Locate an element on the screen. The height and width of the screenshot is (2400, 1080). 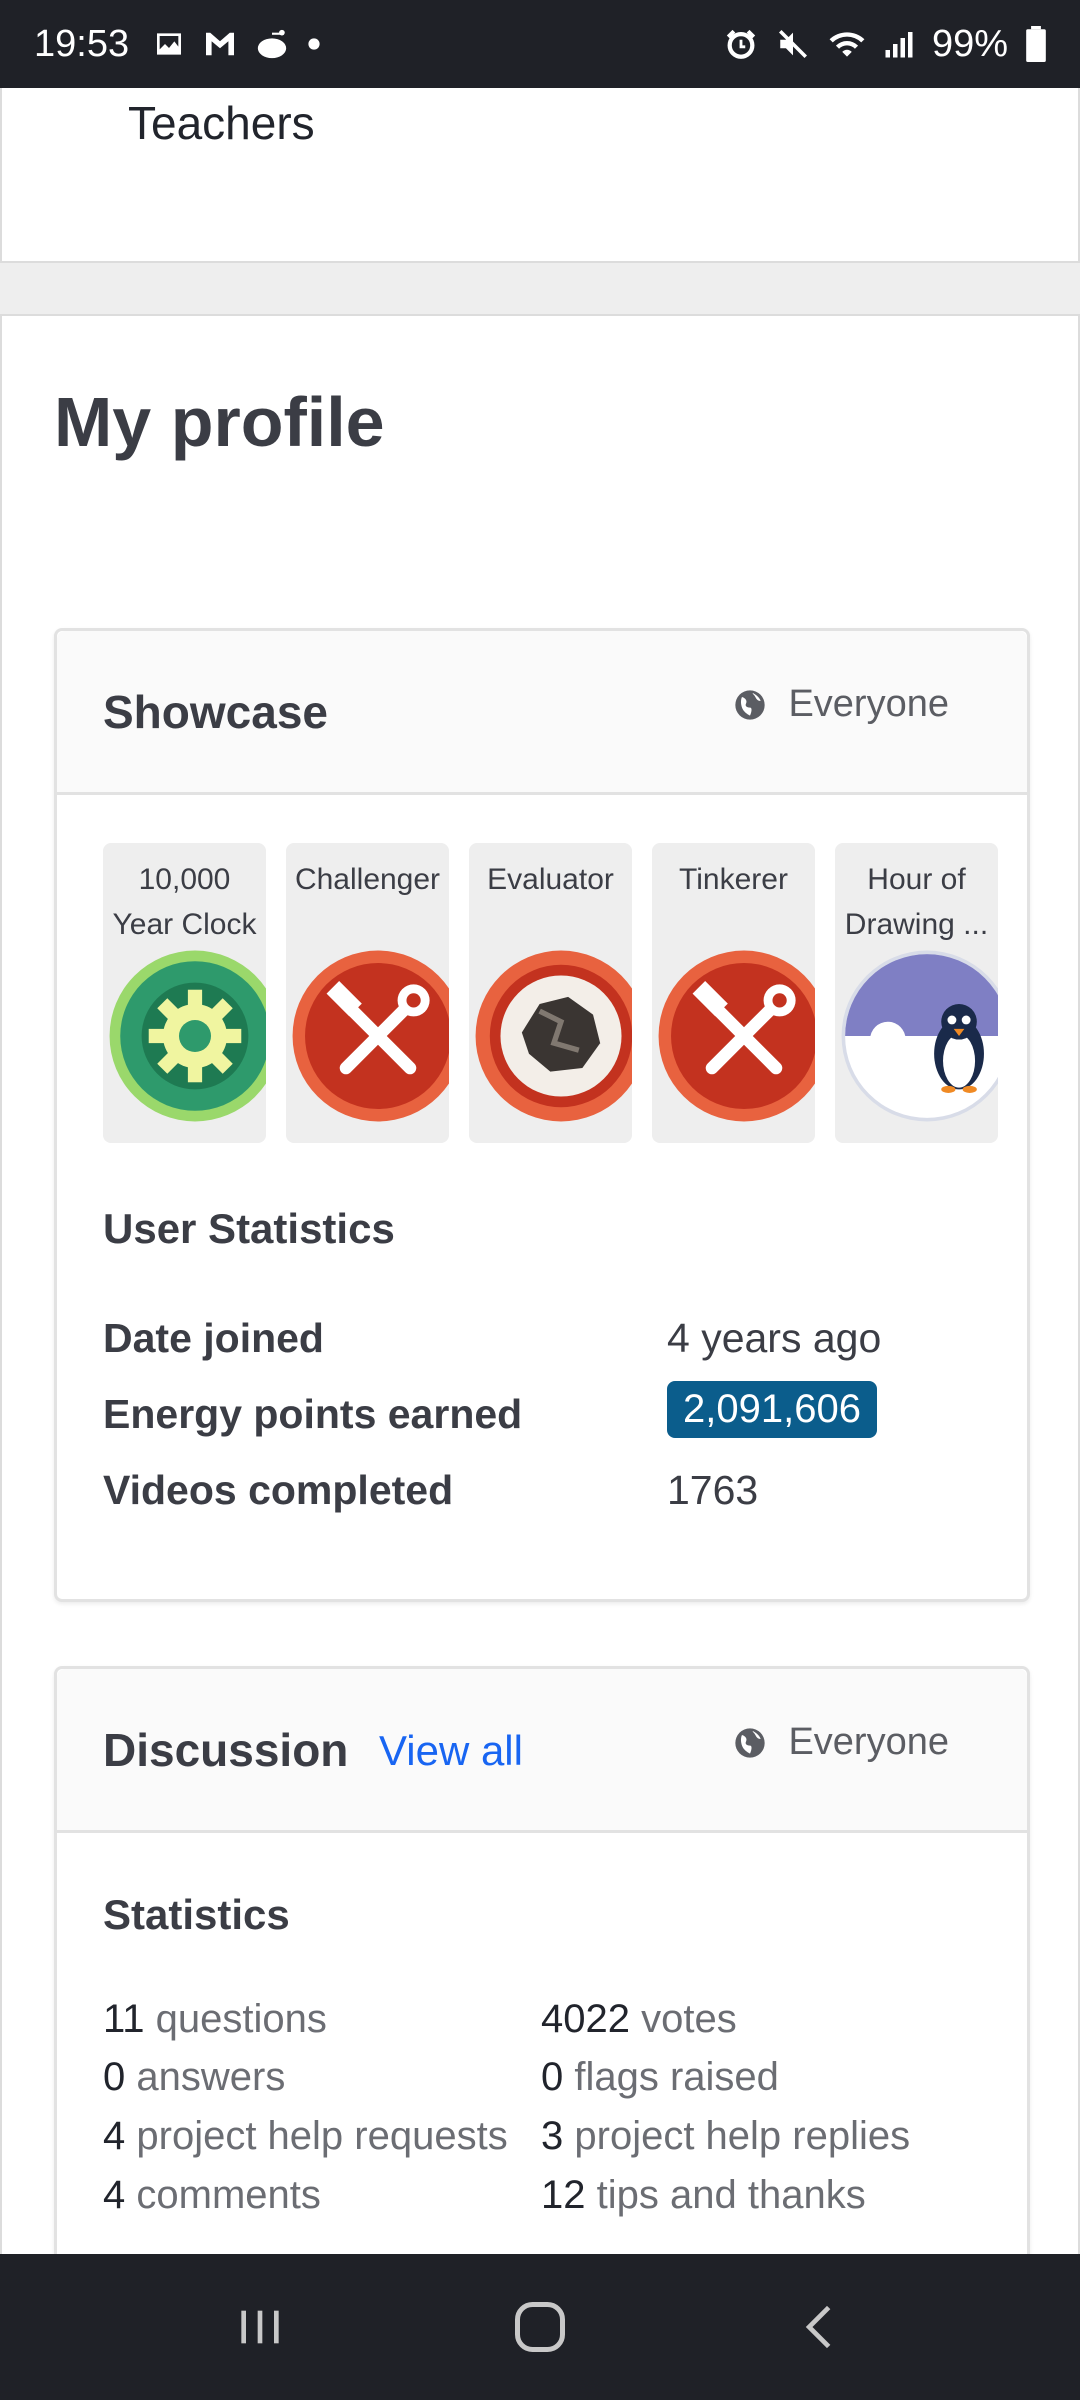
rock-badge-icon is located at coordinates (553, 1036).